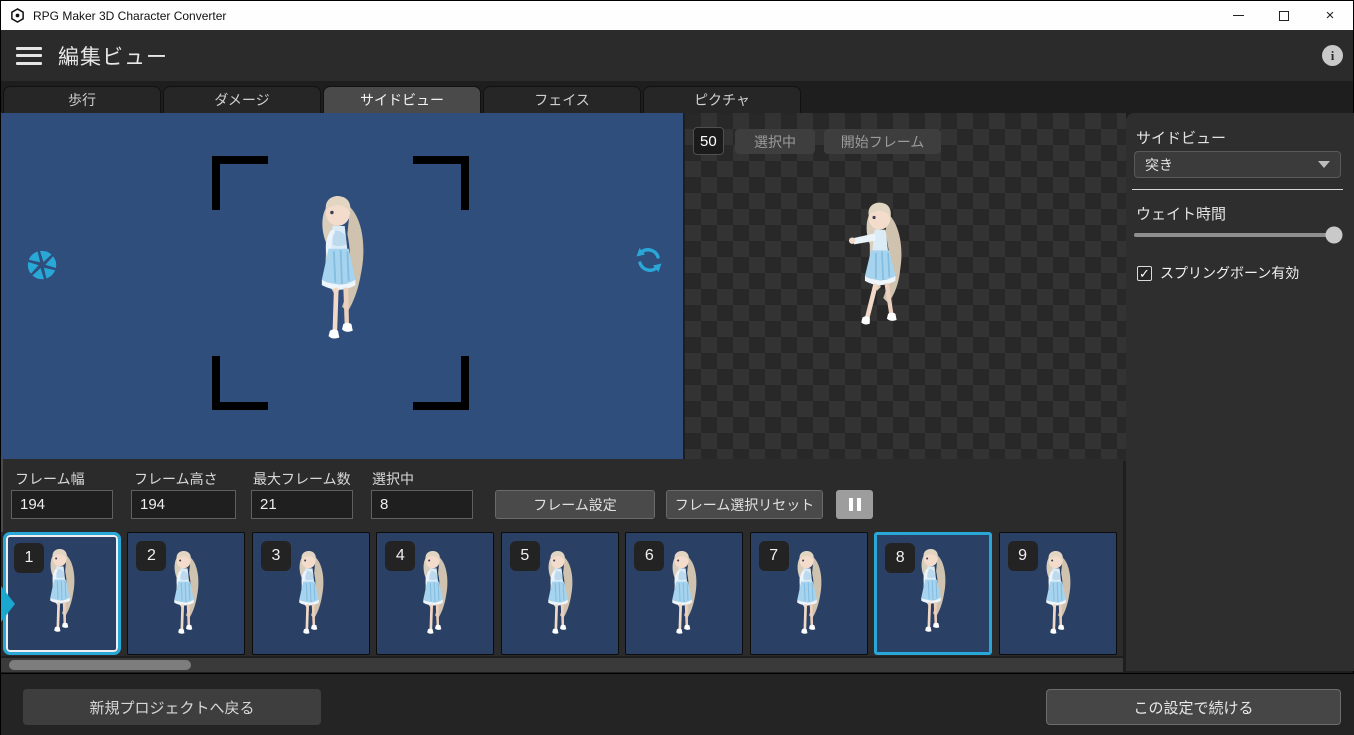 The width and height of the screenshot is (1354, 735). I want to click on max-frames-label: 最大フレーム数, so click(302, 479).